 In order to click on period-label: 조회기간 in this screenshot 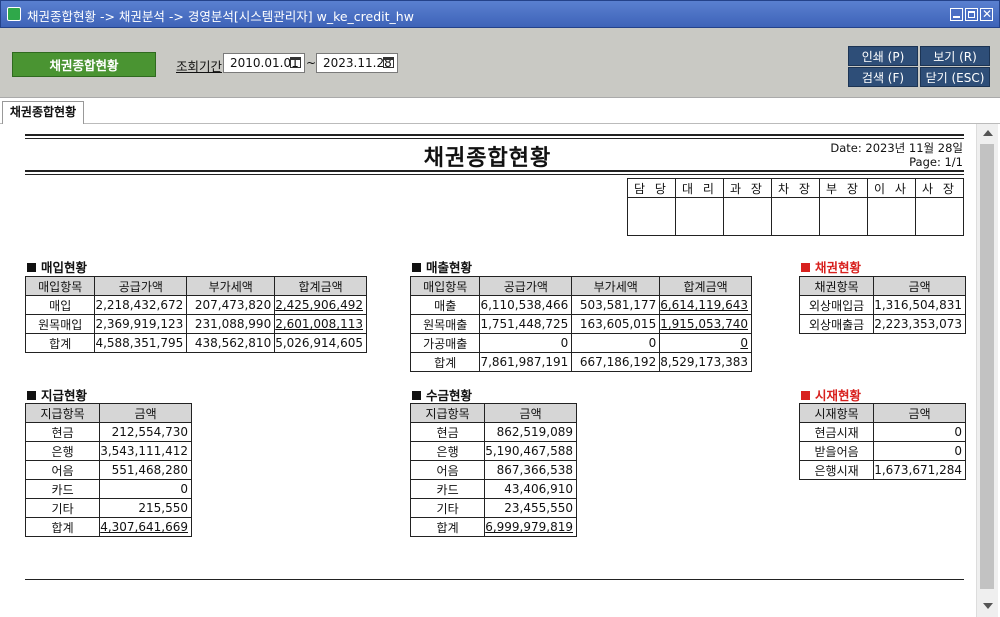, I will do `click(199, 66)`.